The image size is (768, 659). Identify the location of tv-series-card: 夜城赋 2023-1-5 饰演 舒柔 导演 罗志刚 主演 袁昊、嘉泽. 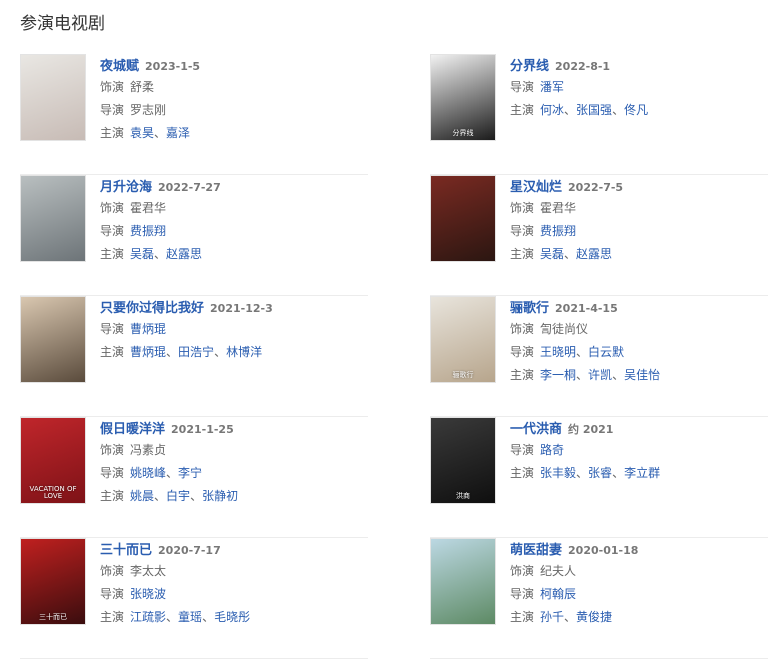
(194, 114).